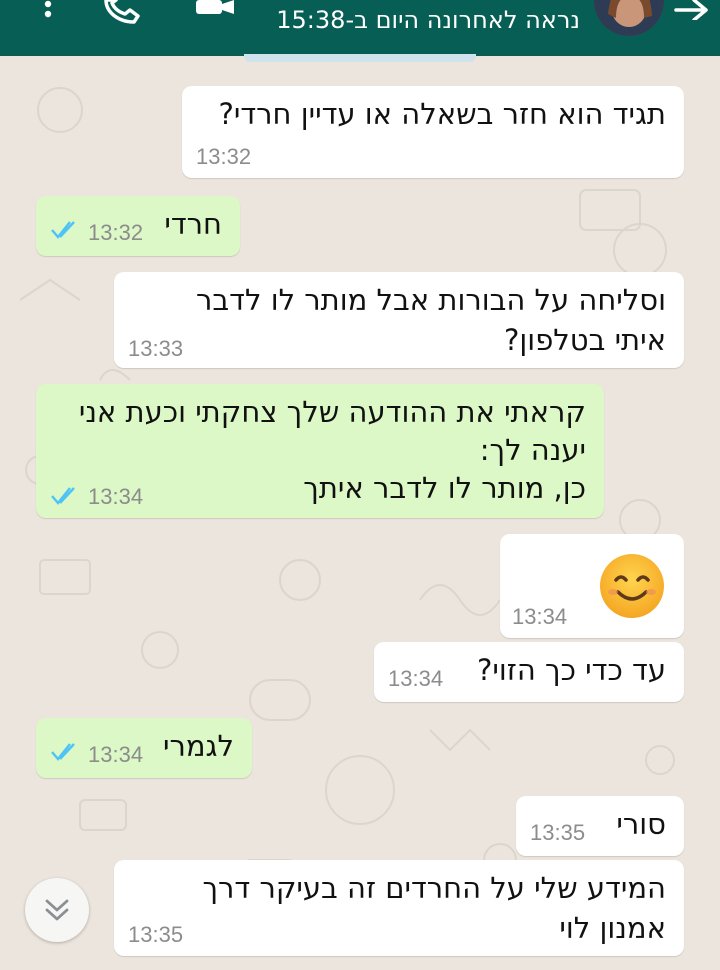  What do you see at coordinates (585, 340) in the screenshot?
I see `message-text-line-2: איתי בטלפון?` at bounding box center [585, 340].